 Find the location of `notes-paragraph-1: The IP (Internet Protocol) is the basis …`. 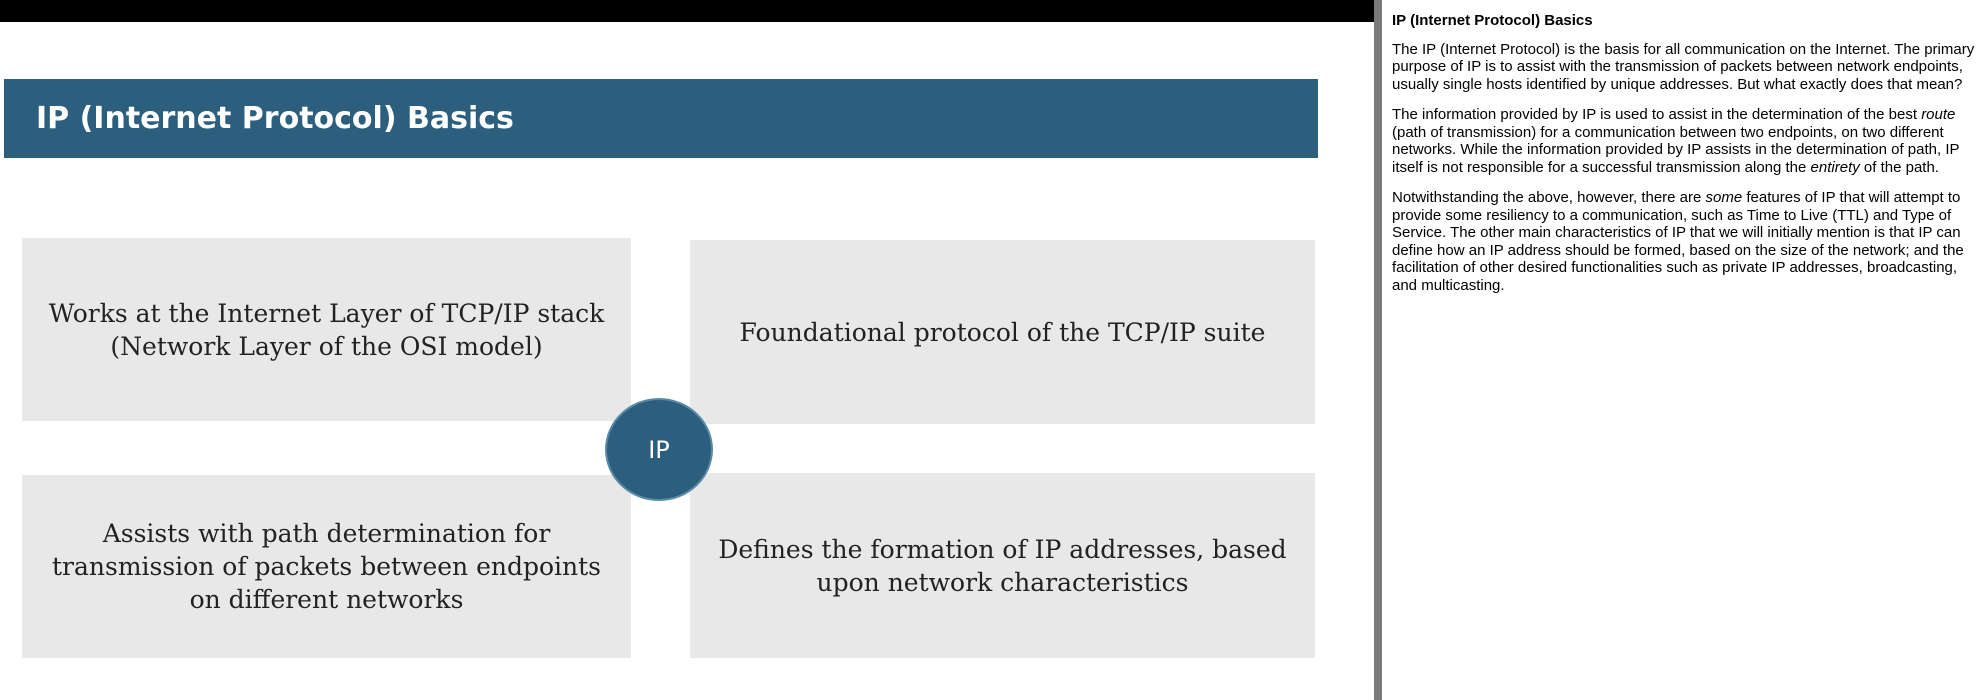

notes-paragraph-1: The IP (Internet Protocol) is the basis … is located at coordinates (1683, 66).